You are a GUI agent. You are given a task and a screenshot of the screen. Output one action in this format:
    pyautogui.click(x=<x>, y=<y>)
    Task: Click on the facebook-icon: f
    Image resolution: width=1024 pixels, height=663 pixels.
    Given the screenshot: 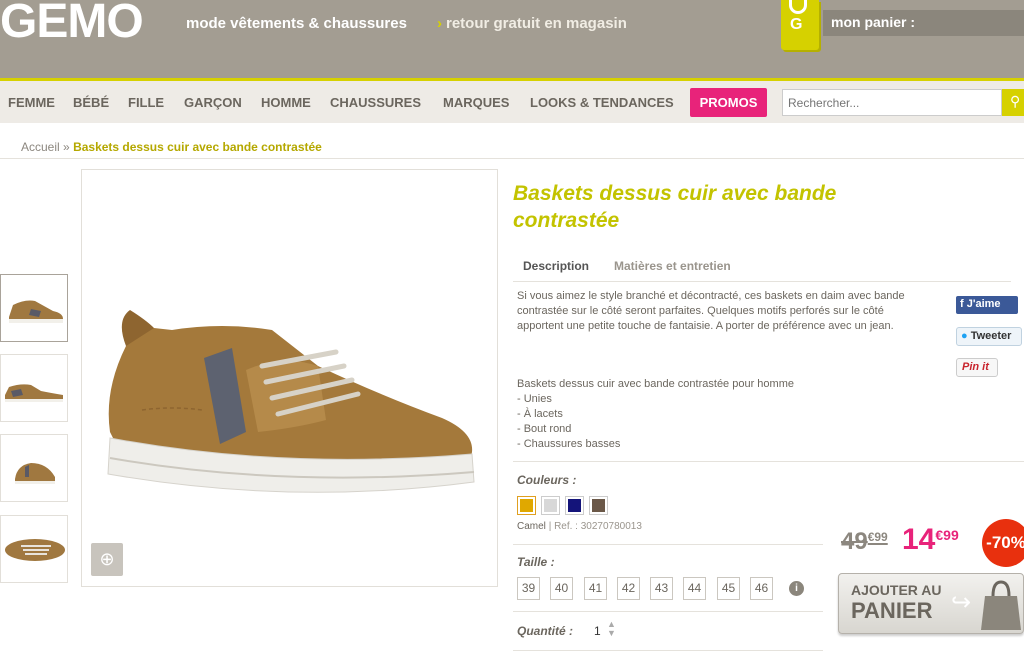 What is the action you would take?
    pyautogui.click(x=963, y=304)
    